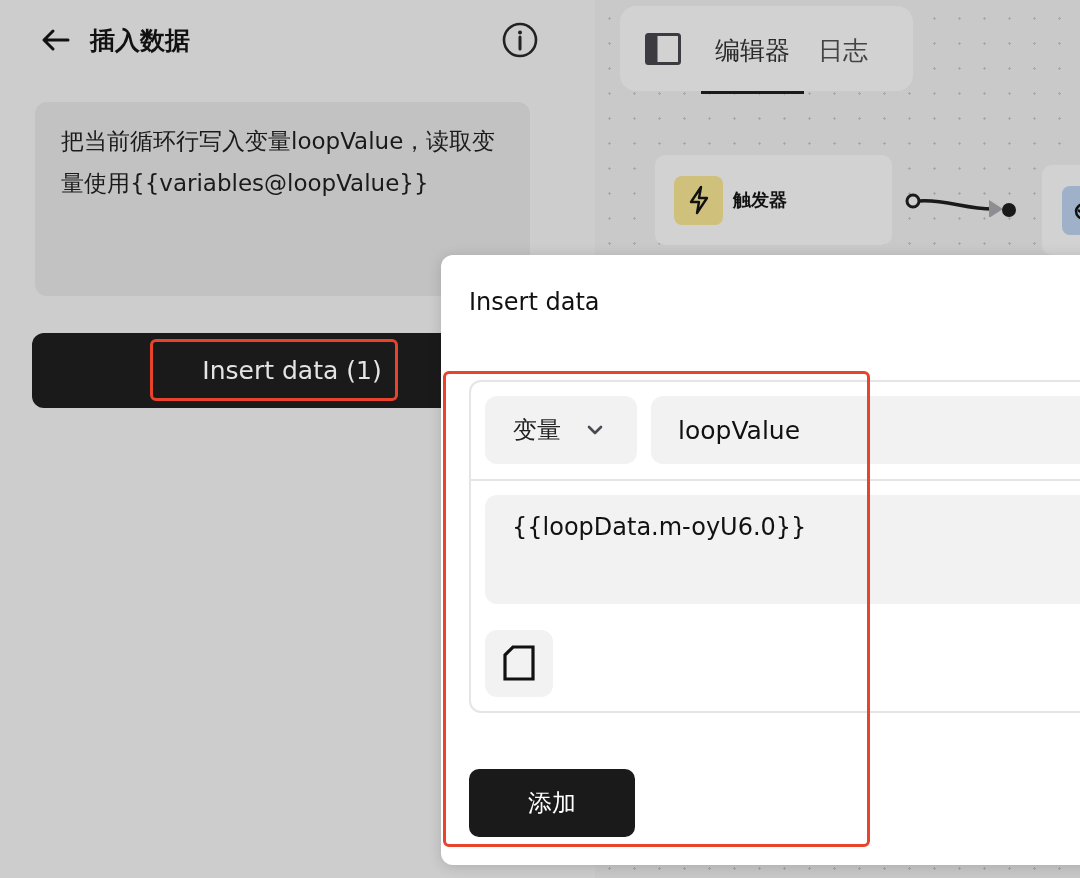  Describe the element at coordinates (552, 803) in the screenshot. I see `add-button: 添加` at that location.